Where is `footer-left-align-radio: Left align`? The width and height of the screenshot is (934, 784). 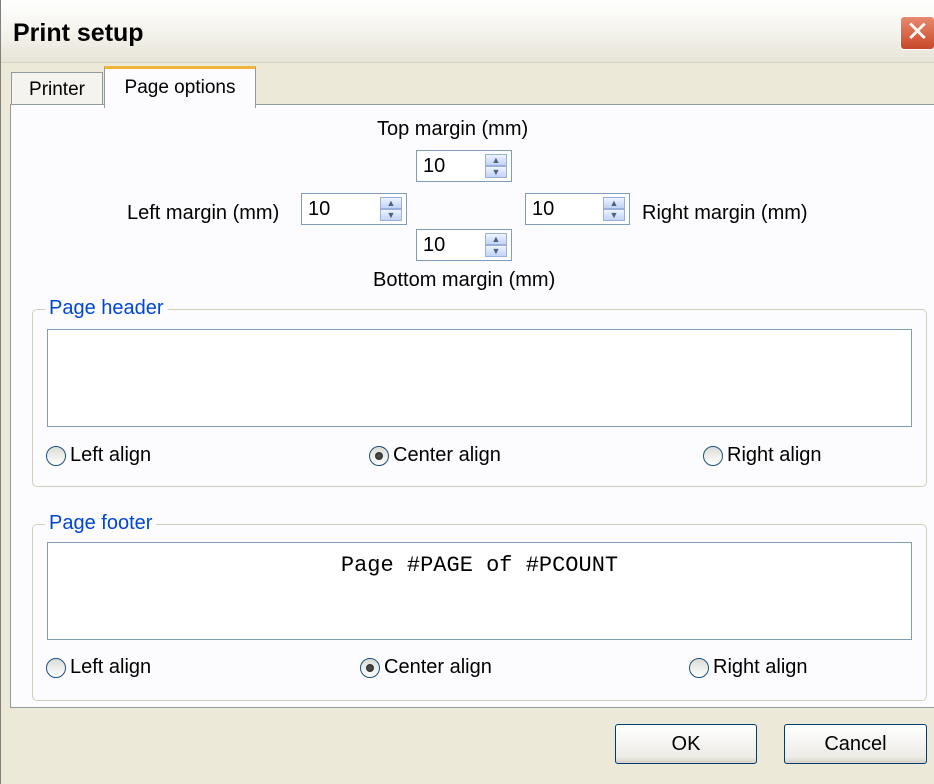
footer-left-align-radio: Left align is located at coordinates (98, 669).